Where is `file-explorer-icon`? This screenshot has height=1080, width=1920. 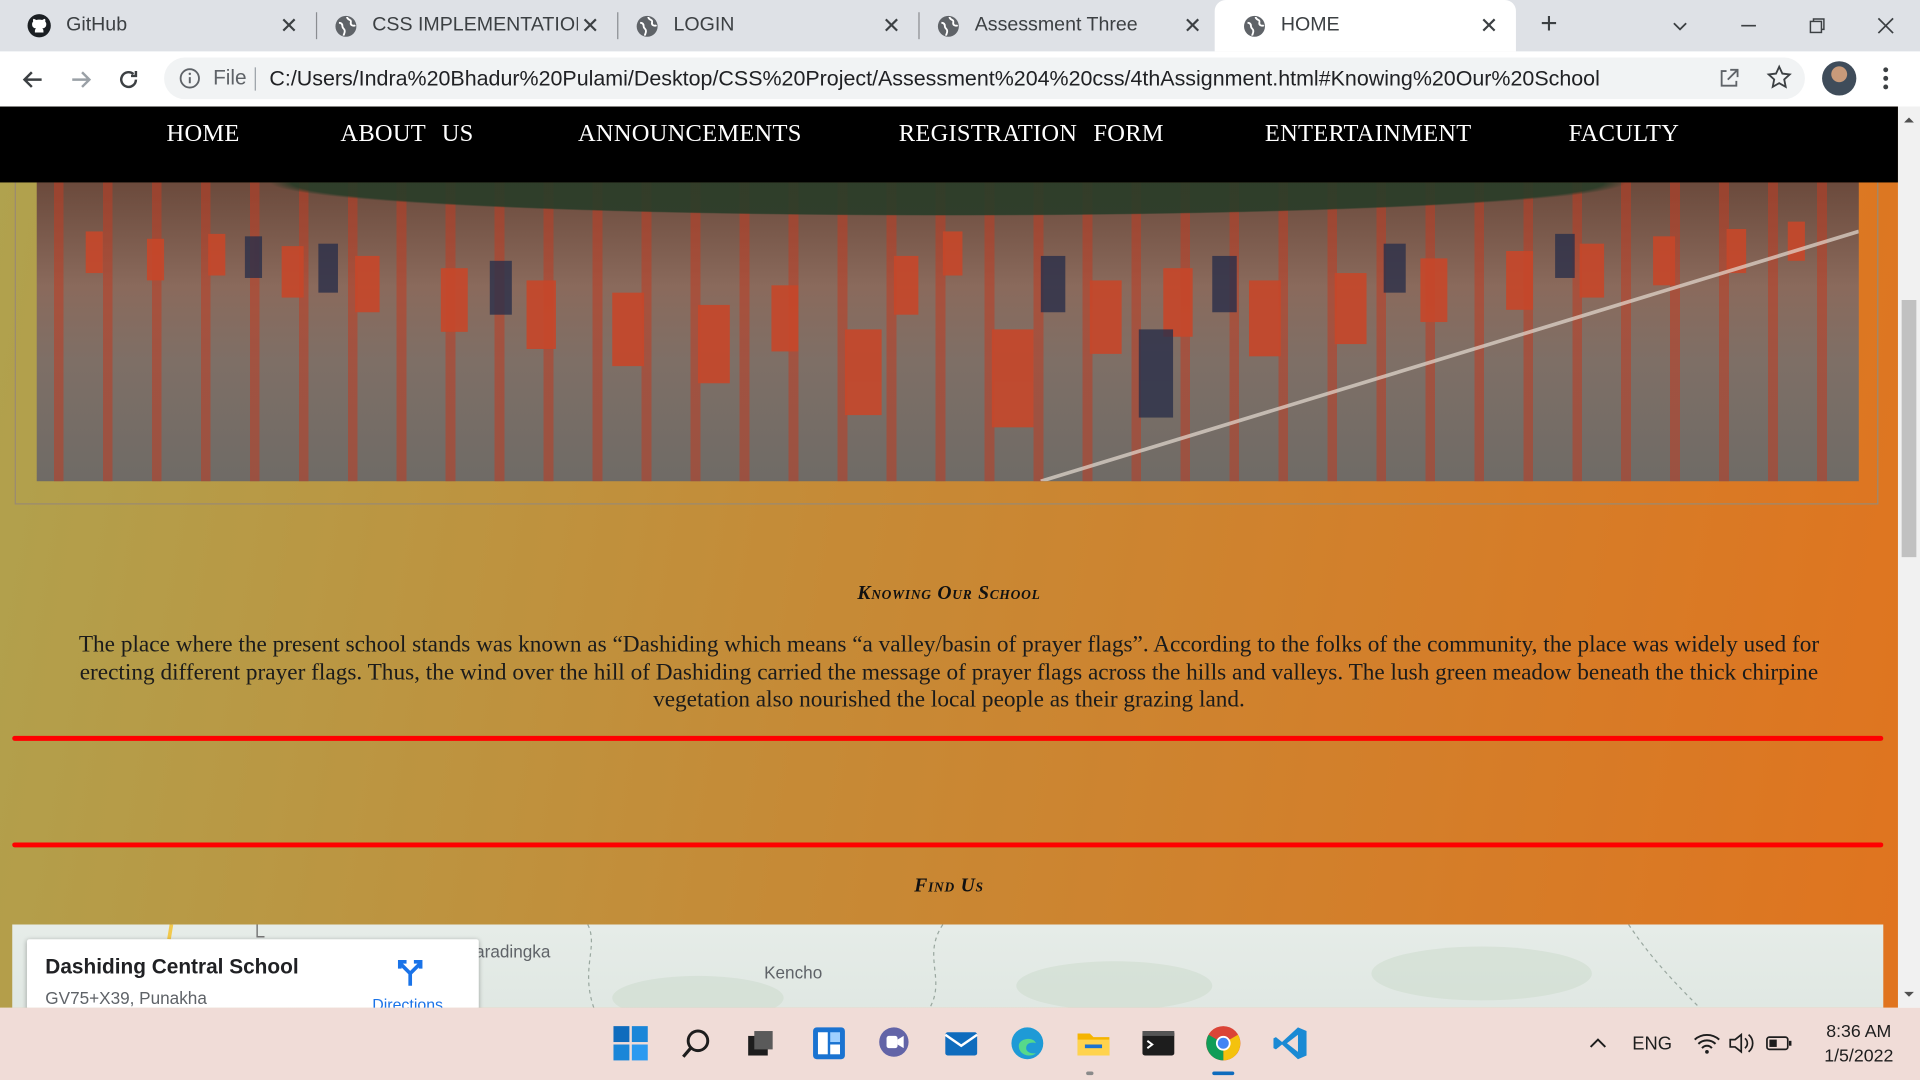 file-explorer-icon is located at coordinates (1094, 1043).